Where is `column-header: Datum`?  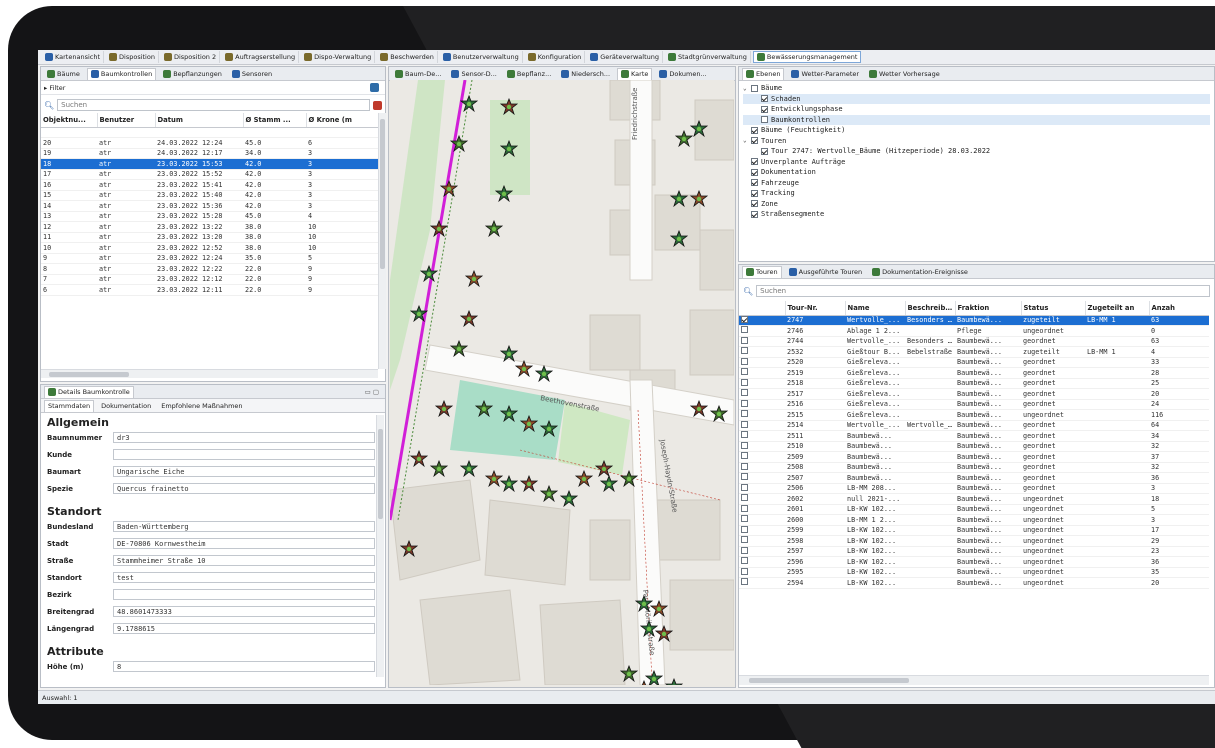
column-header: Datum is located at coordinates (199, 120).